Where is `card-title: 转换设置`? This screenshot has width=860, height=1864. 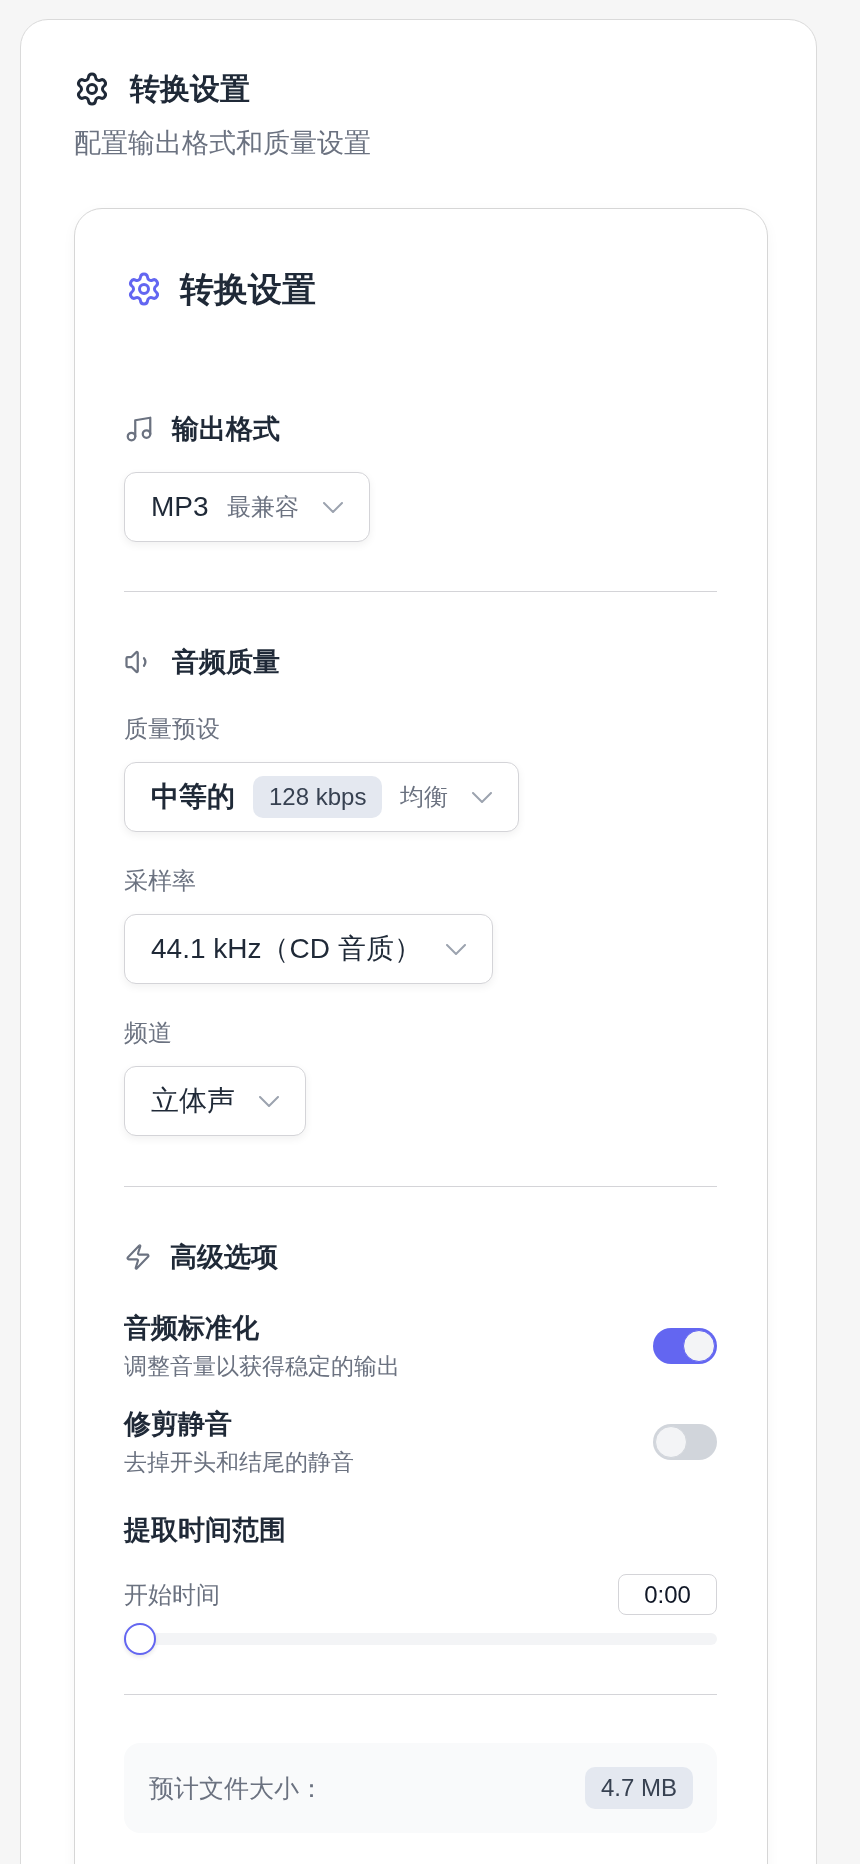 card-title: 转换设置 is located at coordinates (190, 89).